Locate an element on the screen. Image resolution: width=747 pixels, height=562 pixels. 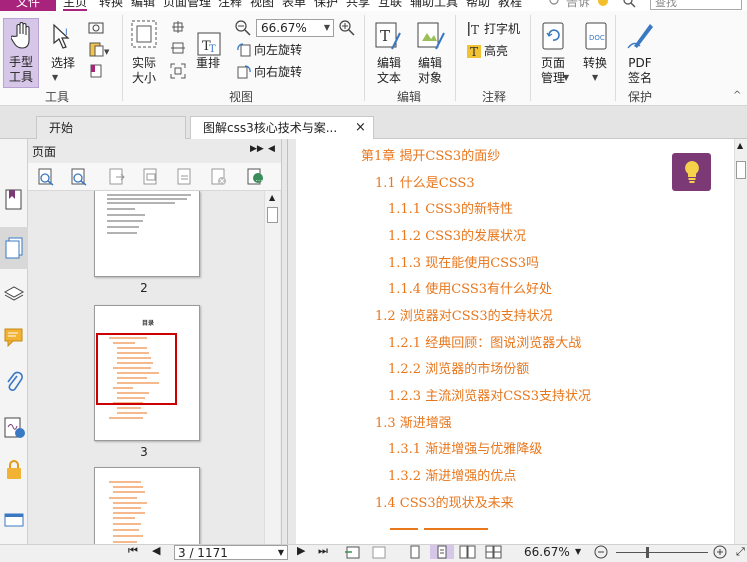
actual-size-button: 实际 大小 is located at coordinates (144, 71).